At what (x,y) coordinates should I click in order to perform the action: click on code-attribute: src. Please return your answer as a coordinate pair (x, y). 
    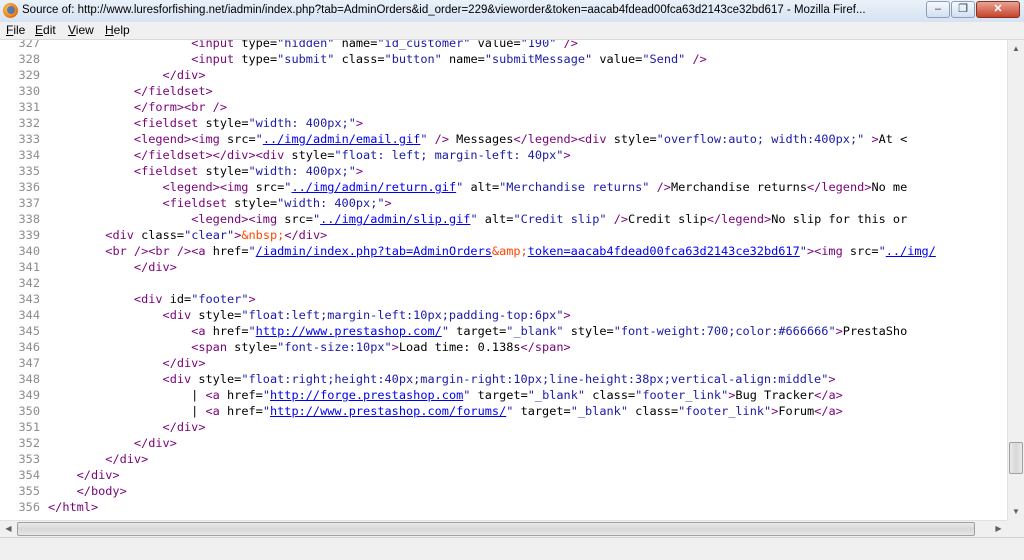
    Looking at the image, I should click on (860, 251).